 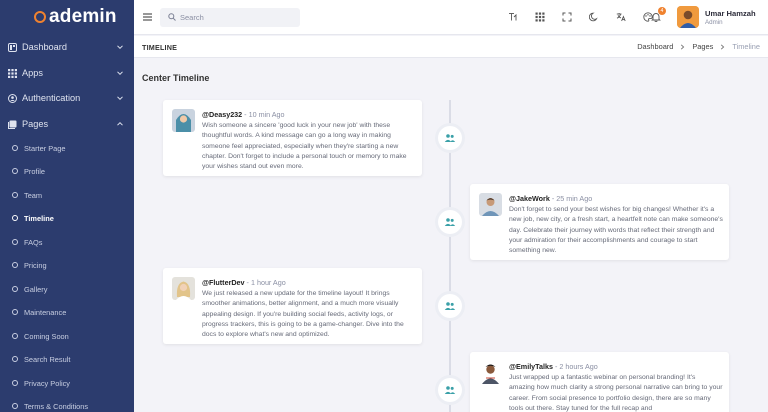 What do you see at coordinates (621, 17) in the screenshot?
I see `language-icon` at bounding box center [621, 17].